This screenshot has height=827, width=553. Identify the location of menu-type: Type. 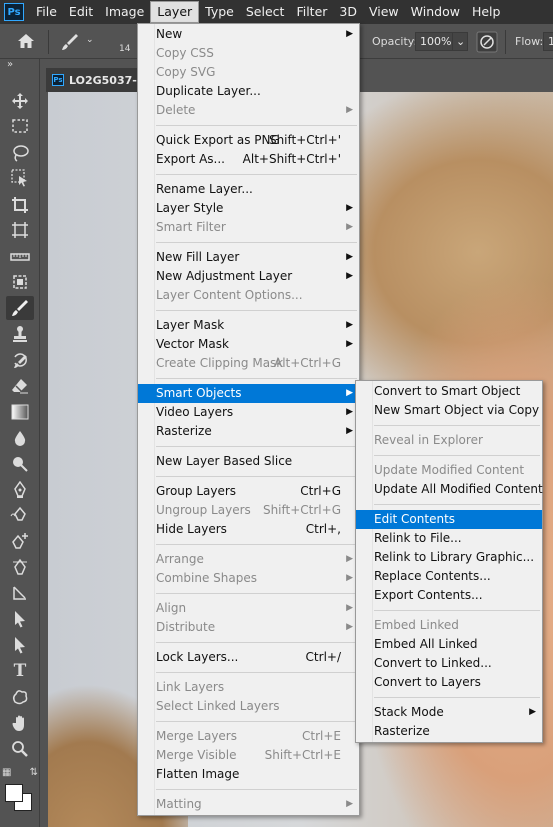
(219, 12).